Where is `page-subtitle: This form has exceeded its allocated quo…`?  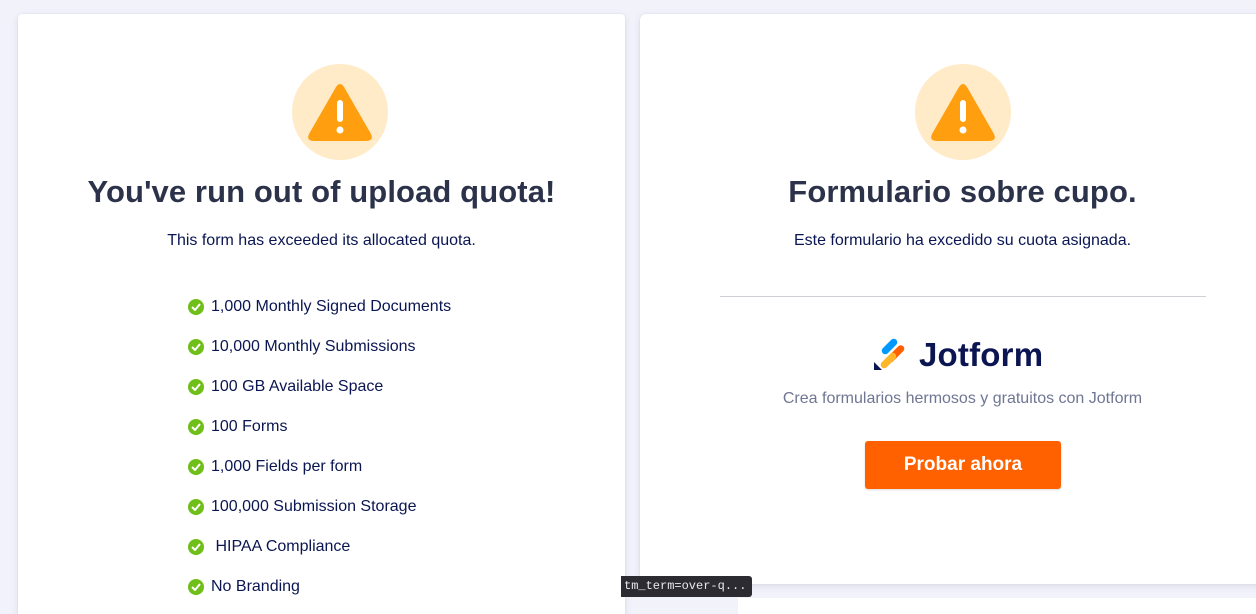
page-subtitle: This form has exceeded its allocated quo… is located at coordinates (321, 240).